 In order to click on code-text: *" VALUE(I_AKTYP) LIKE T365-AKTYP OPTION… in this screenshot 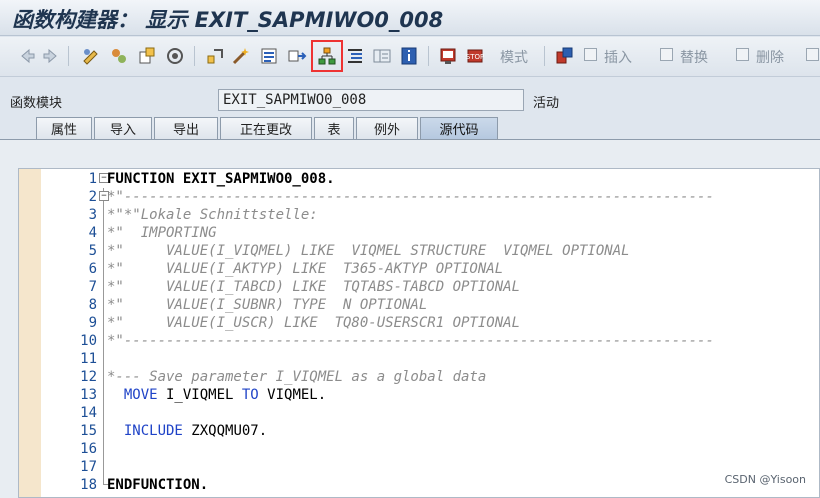, I will do `click(305, 269)`.